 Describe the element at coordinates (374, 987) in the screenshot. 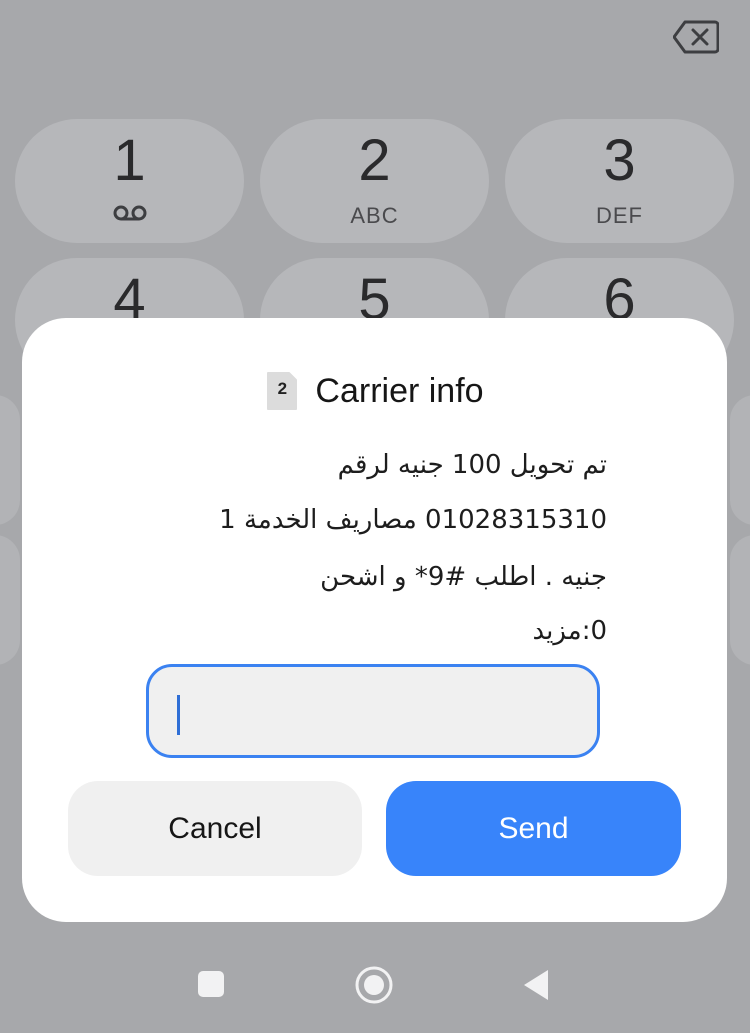

I see `home-circle-icon` at that location.